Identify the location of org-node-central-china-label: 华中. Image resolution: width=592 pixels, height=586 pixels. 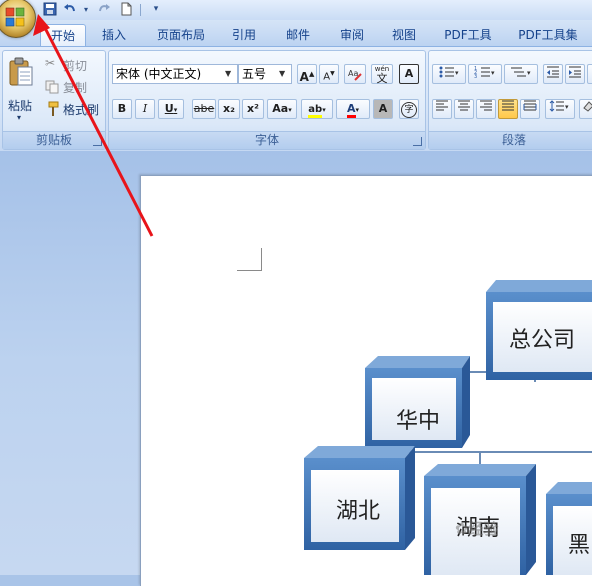
(418, 421).